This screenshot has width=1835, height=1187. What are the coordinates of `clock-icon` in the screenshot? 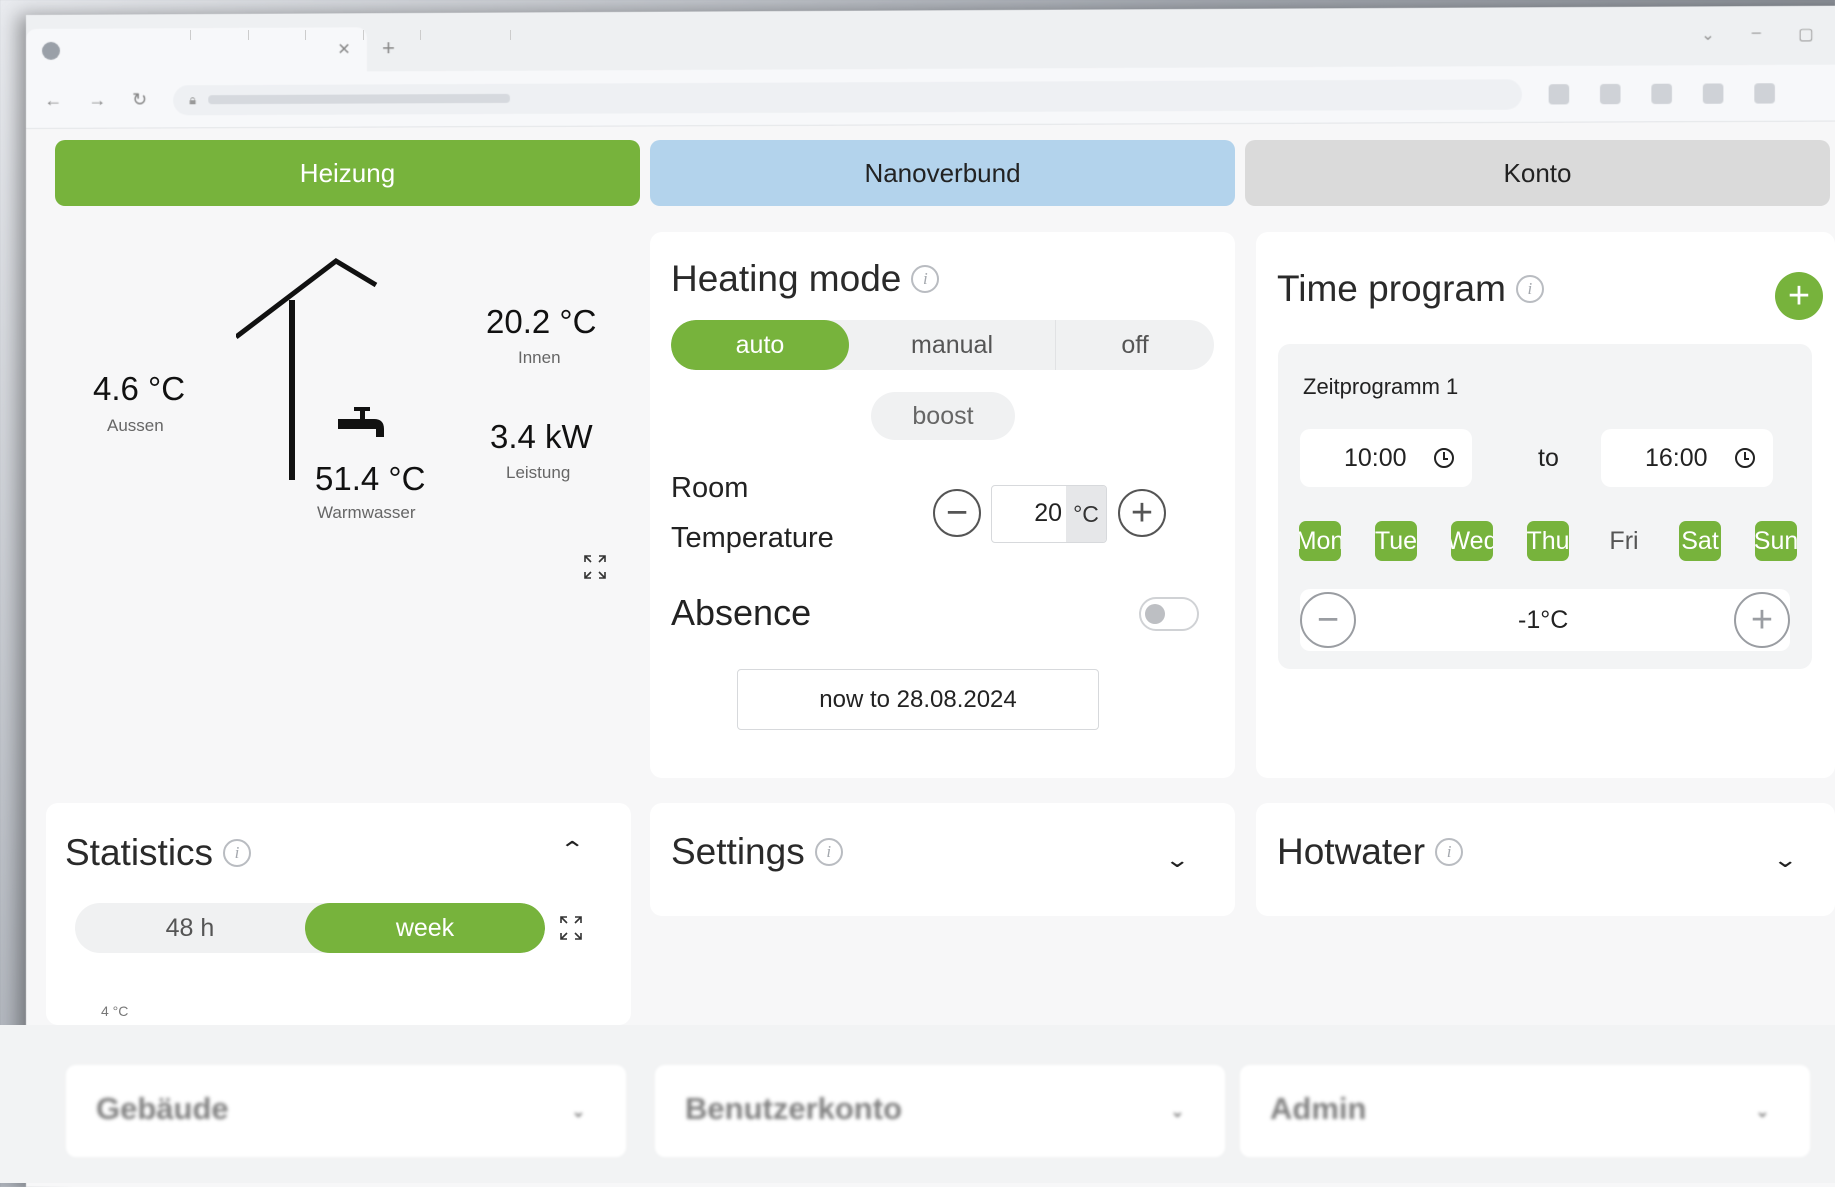 It's located at (1745, 458).